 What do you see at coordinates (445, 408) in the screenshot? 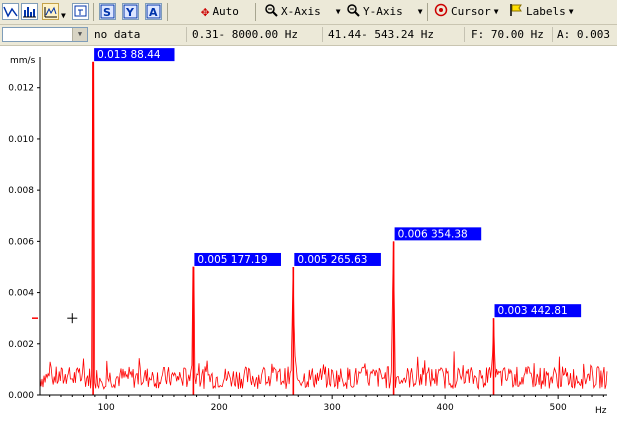
I see `x-tick-label: 400` at bounding box center [445, 408].